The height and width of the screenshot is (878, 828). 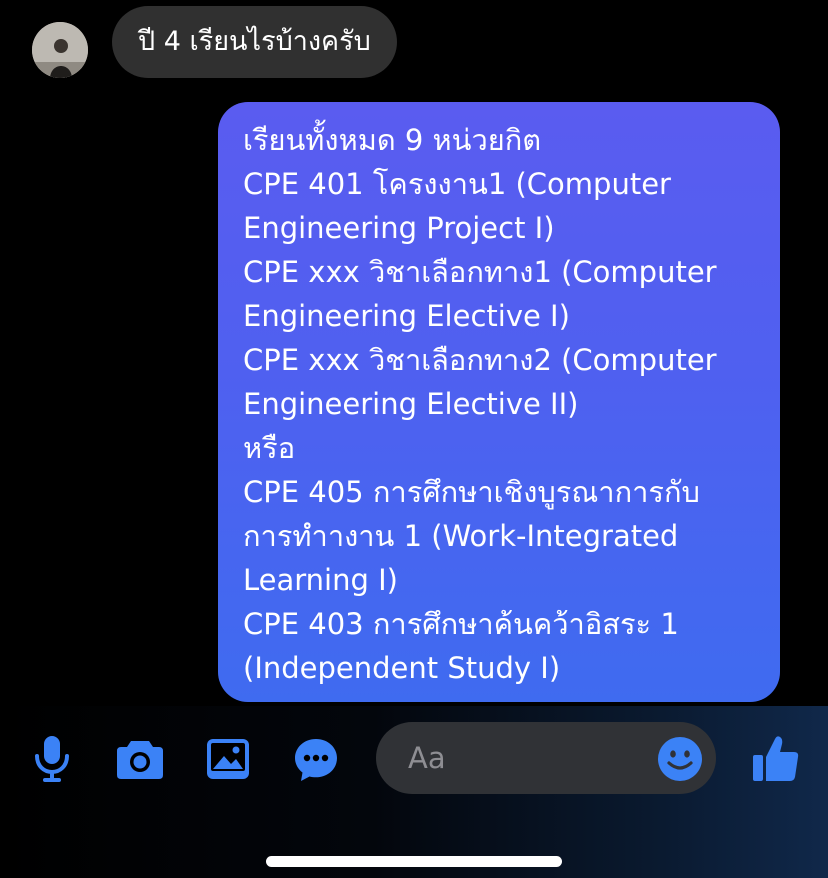 I want to click on person-photo-icon, so click(x=60, y=50).